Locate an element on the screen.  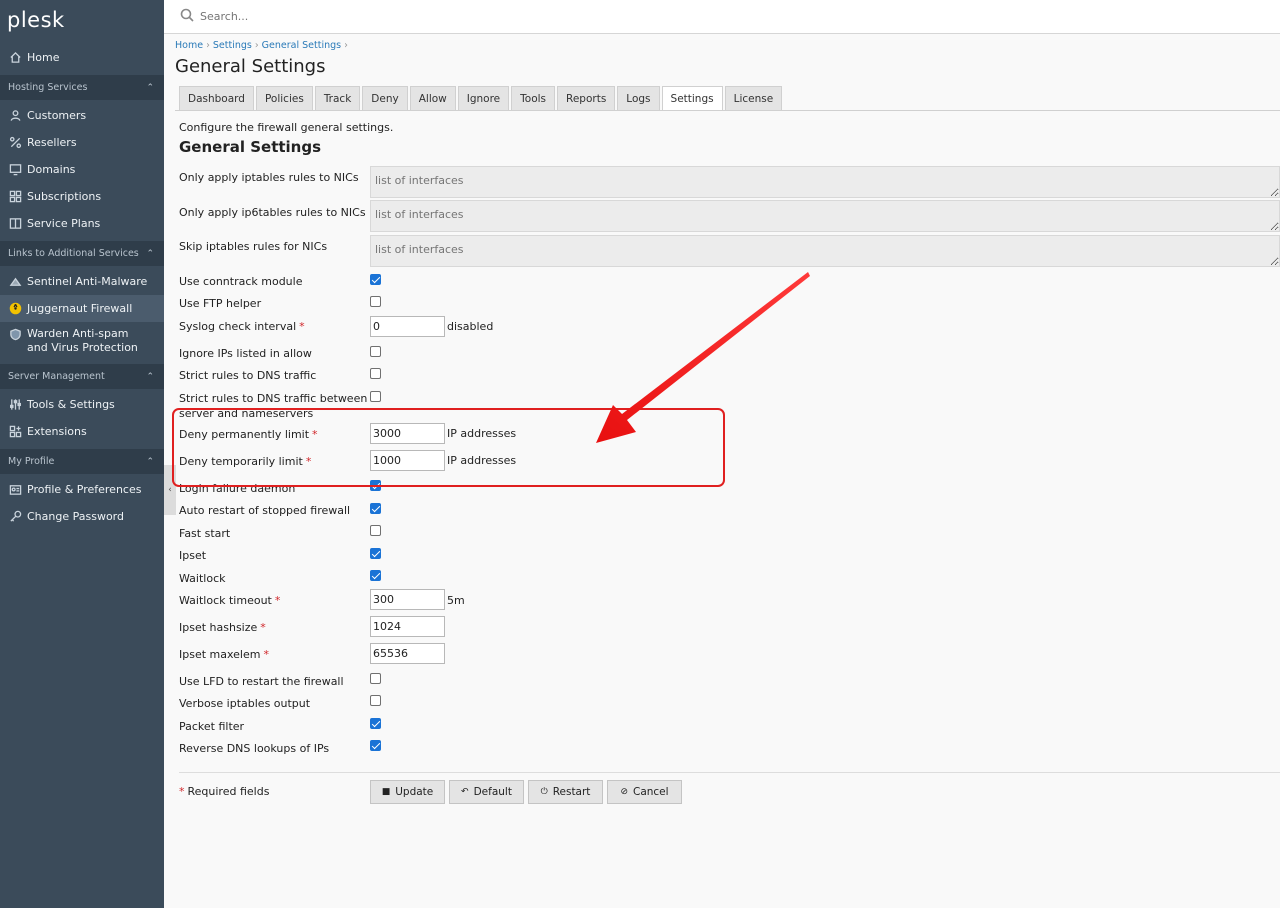
waitlock-checkbox is located at coordinates (375, 575).